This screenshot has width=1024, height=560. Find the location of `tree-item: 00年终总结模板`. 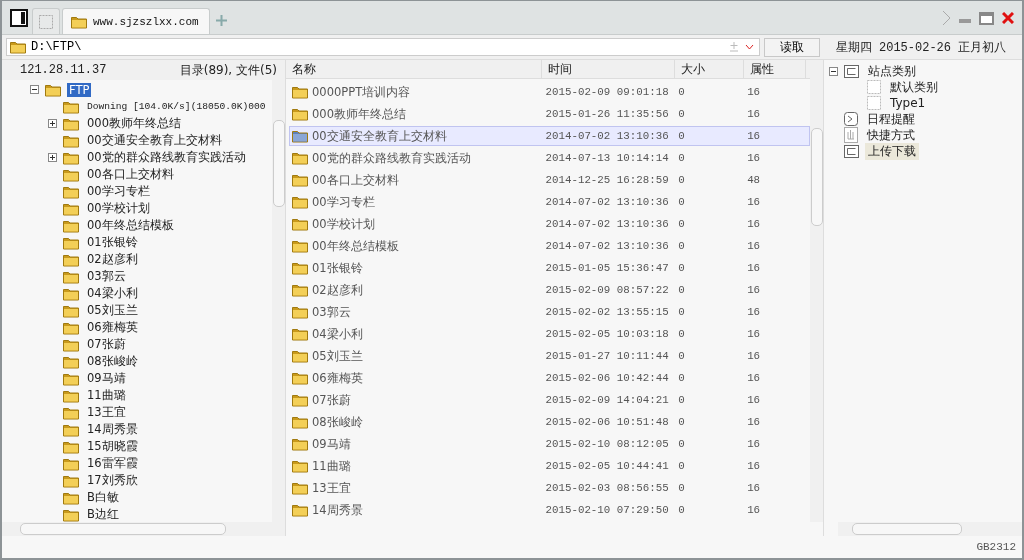

tree-item: 00年终总结模板 is located at coordinates (130, 225).